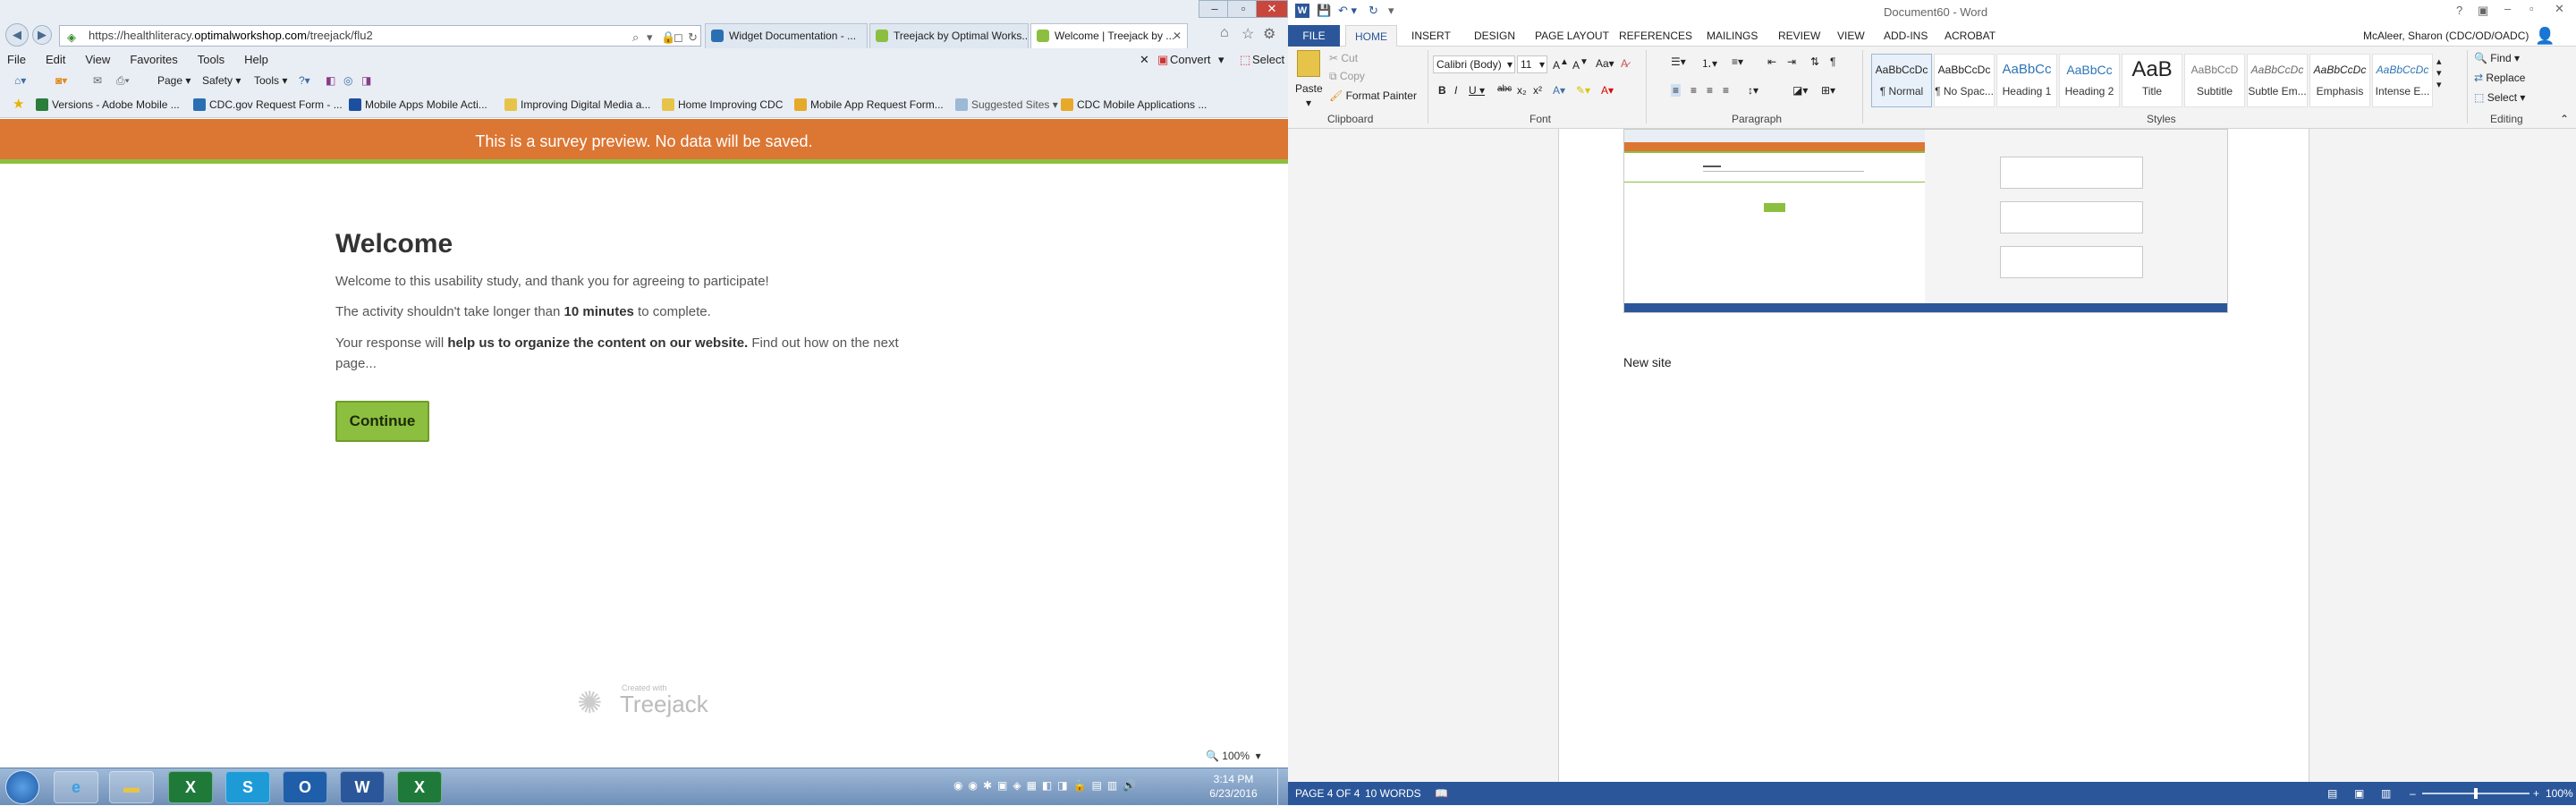 This screenshot has width=2576, height=806. I want to click on change-case-icon: Aa▾, so click(1605, 63).